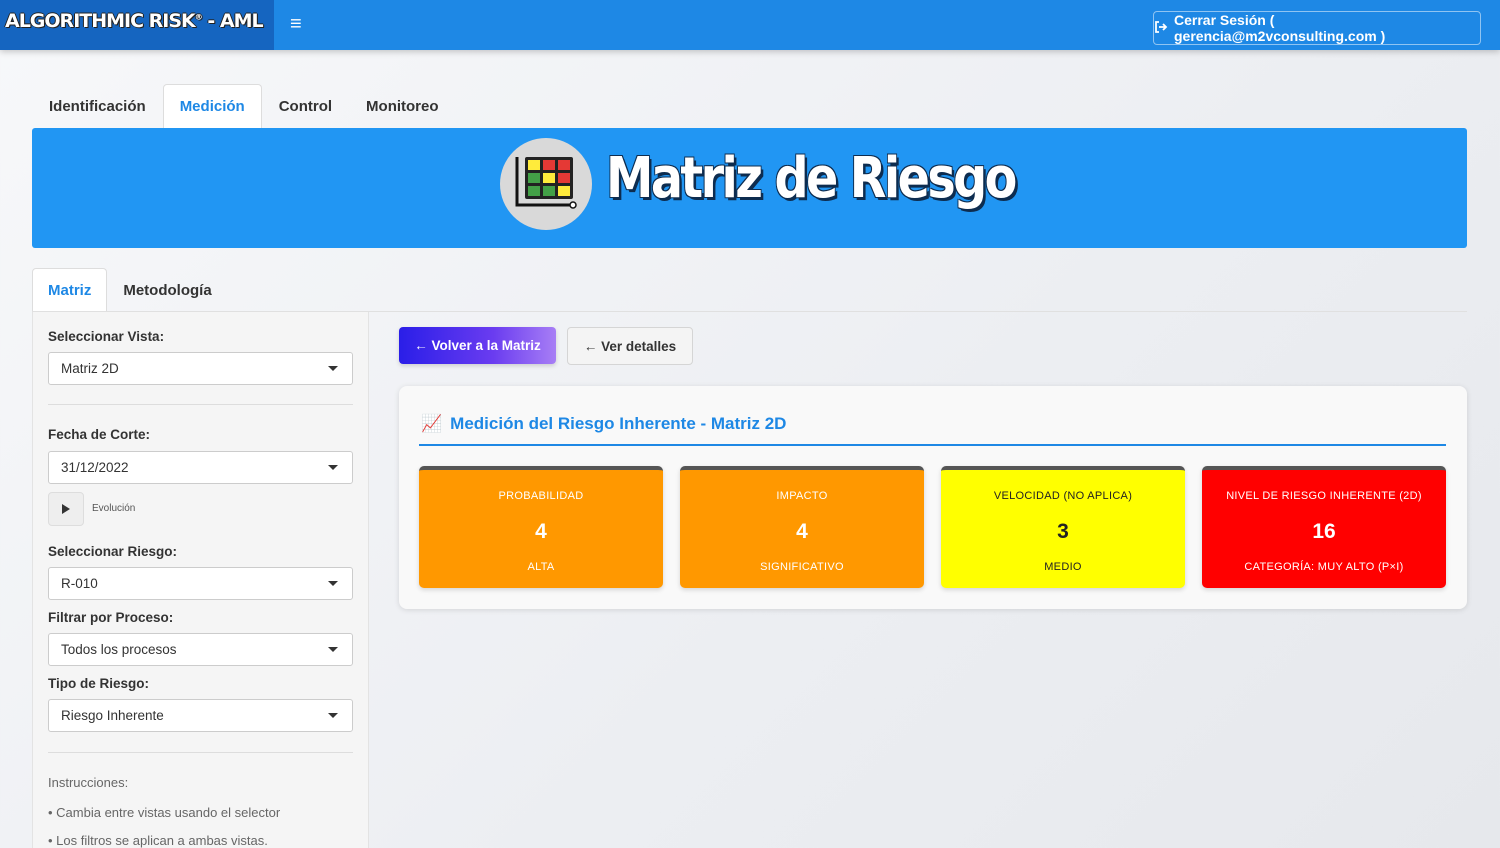  Describe the element at coordinates (200, 715) in the screenshot. I see `tipo-select: Riesgo Inherente` at that location.